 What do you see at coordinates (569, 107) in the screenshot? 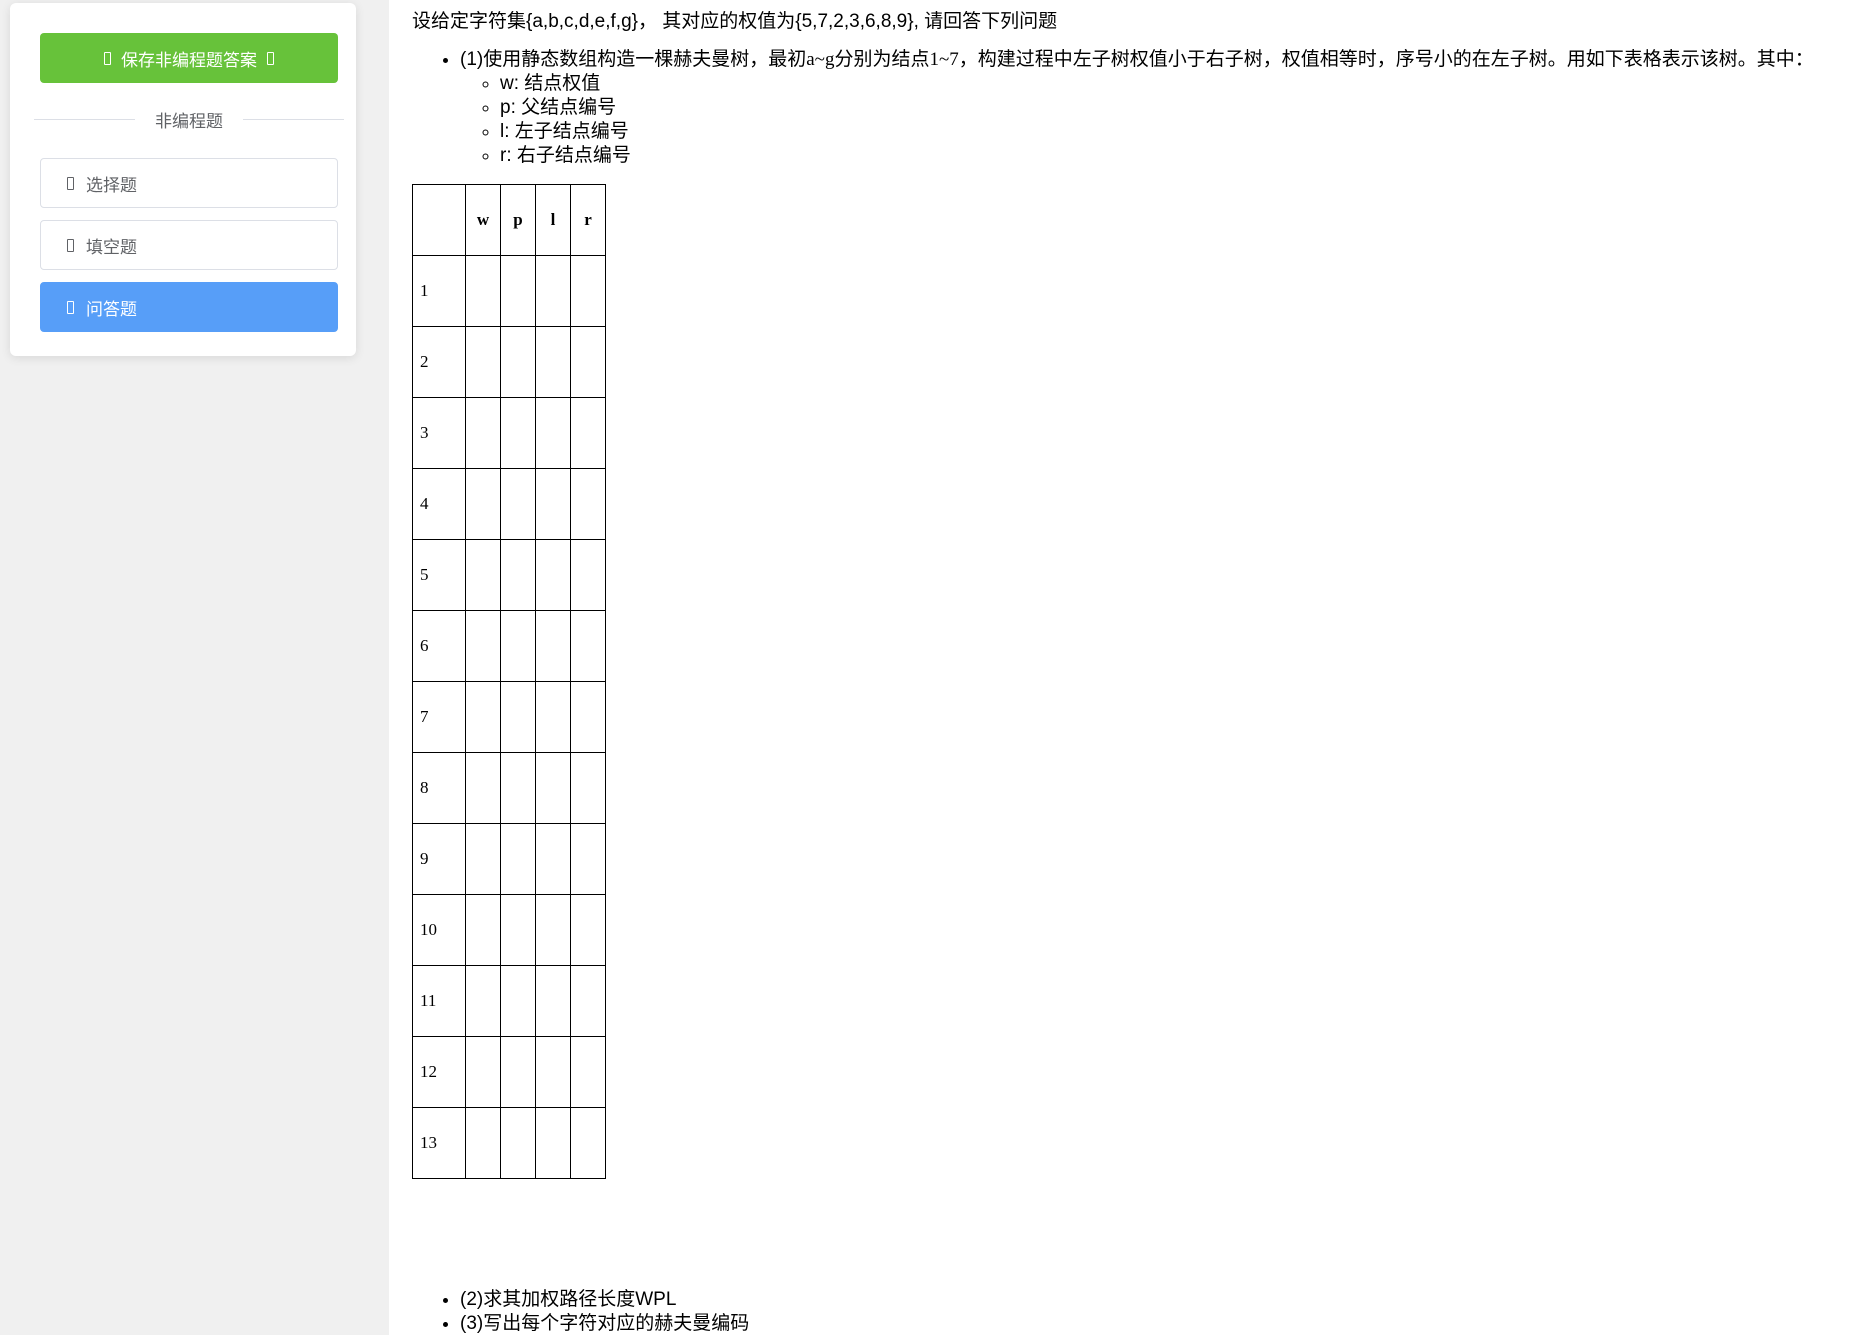
I see `legend-desc: 父结点编号` at bounding box center [569, 107].